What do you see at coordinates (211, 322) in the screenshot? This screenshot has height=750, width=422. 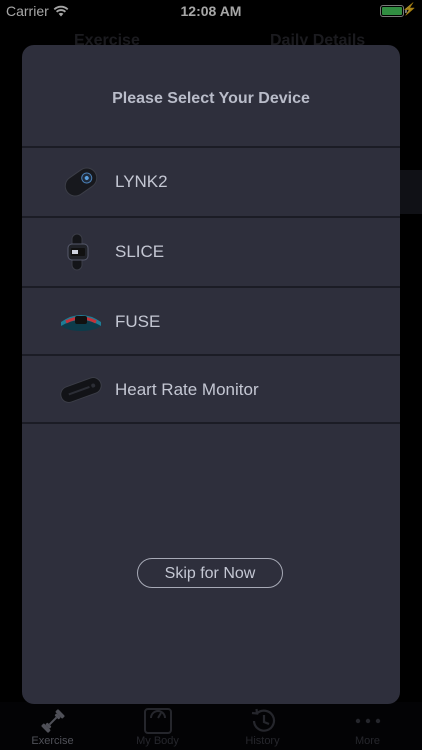 I see `device-row-fuse: FUSE` at bounding box center [211, 322].